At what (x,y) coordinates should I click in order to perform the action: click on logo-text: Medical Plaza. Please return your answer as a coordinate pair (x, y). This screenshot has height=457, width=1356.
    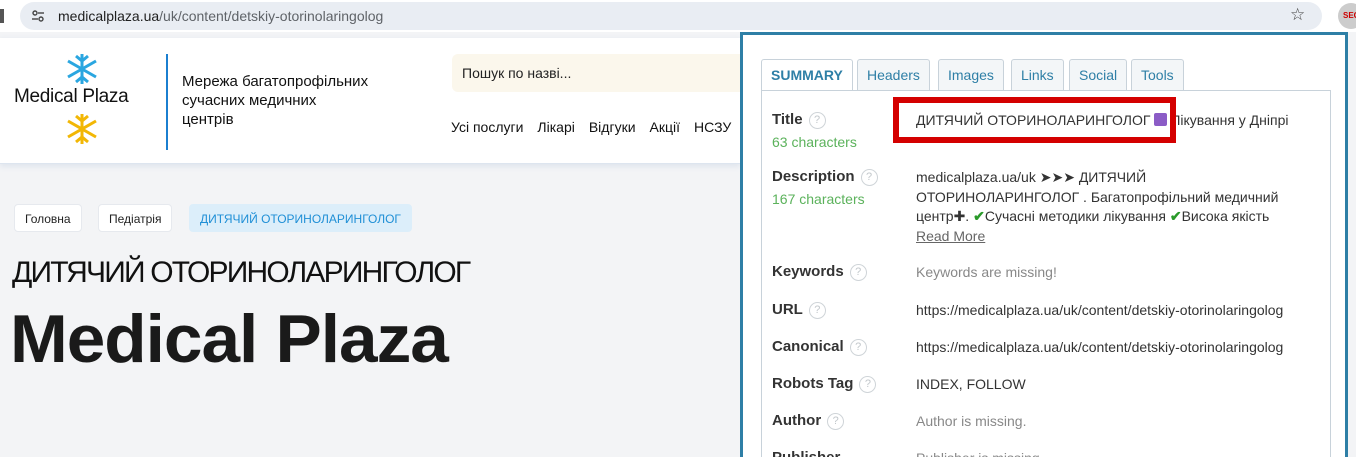
    Looking at the image, I should click on (71, 96).